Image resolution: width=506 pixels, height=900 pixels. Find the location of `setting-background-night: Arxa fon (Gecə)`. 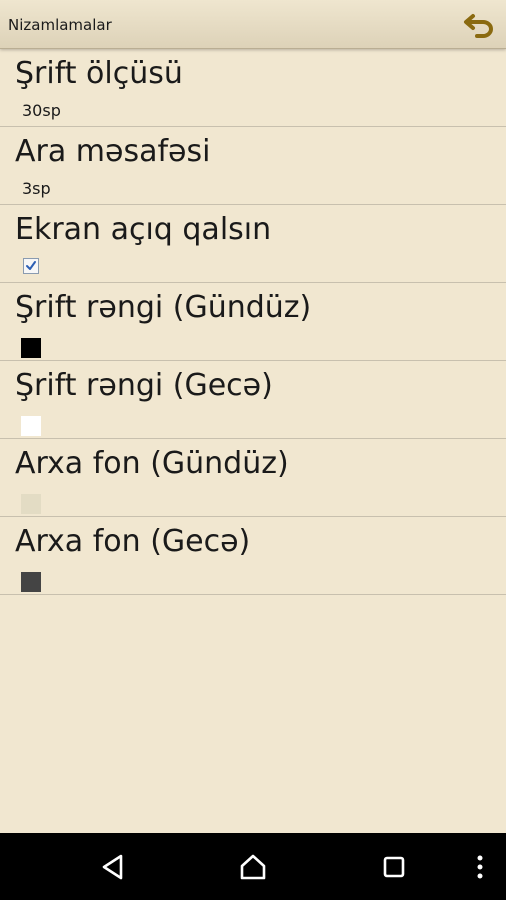

setting-background-night: Arxa fon (Gecə) is located at coordinates (253, 556).